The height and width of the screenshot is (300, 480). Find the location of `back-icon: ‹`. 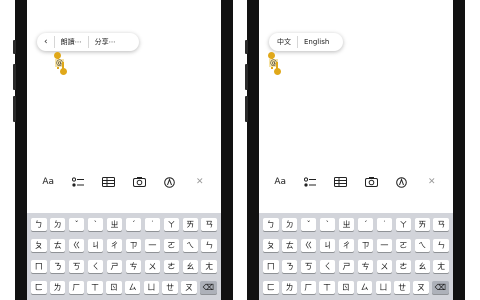

back-icon: ‹ is located at coordinates (46, 42).